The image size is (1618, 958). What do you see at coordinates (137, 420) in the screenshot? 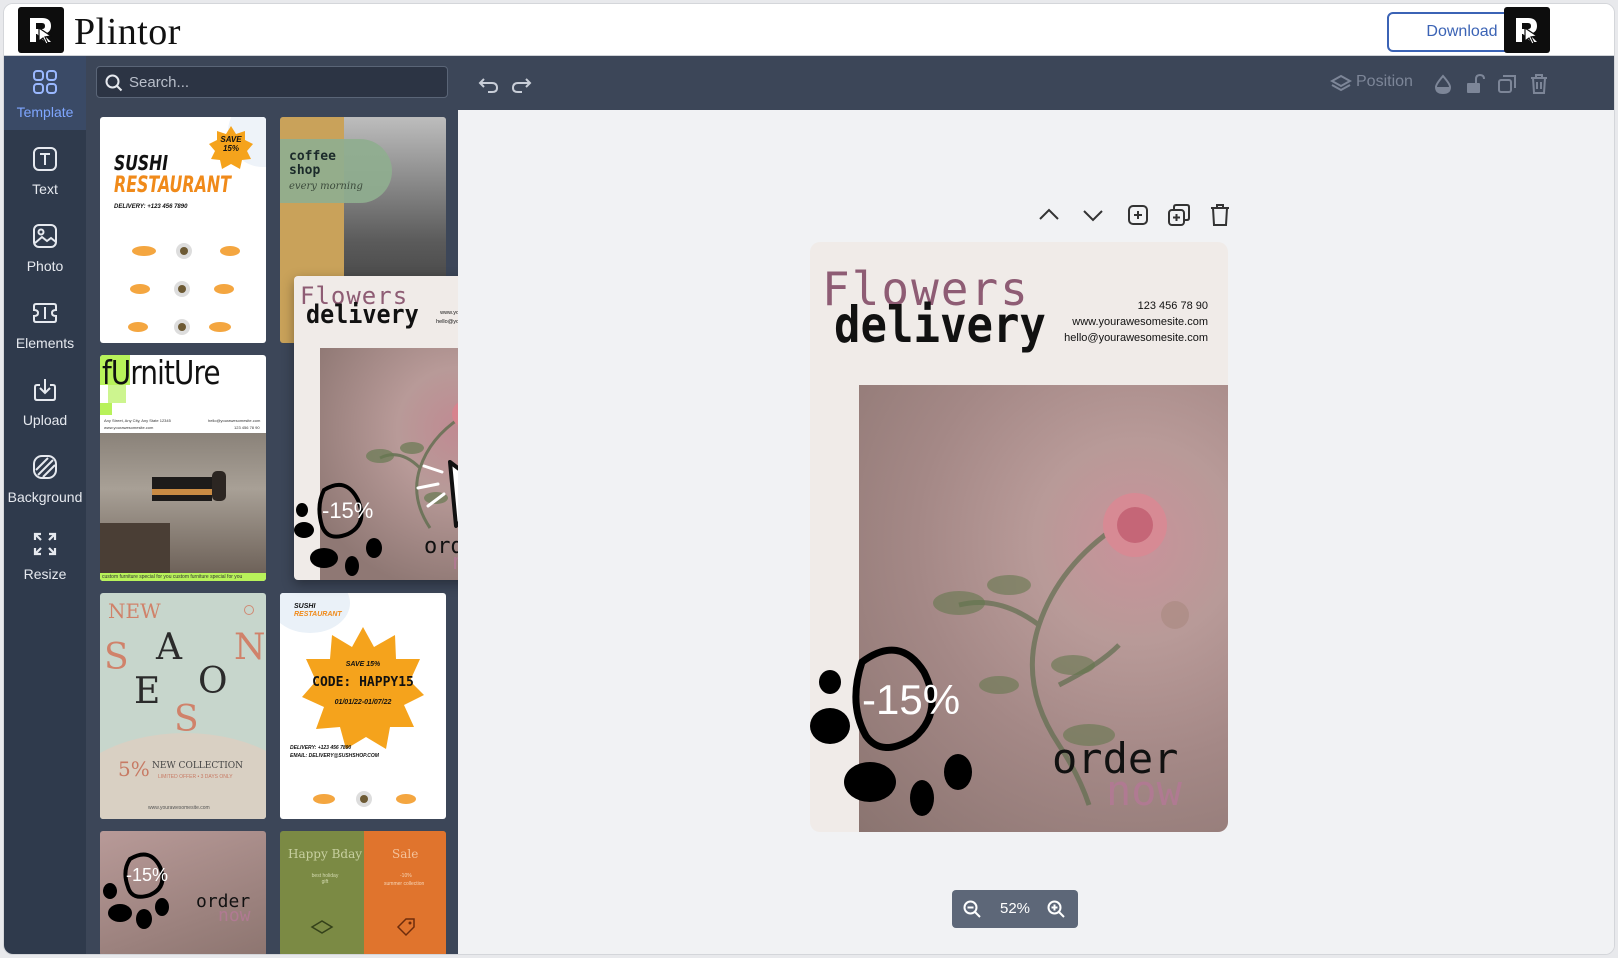
I see `template-address: Any Street, Any City, Any State 12345` at bounding box center [137, 420].